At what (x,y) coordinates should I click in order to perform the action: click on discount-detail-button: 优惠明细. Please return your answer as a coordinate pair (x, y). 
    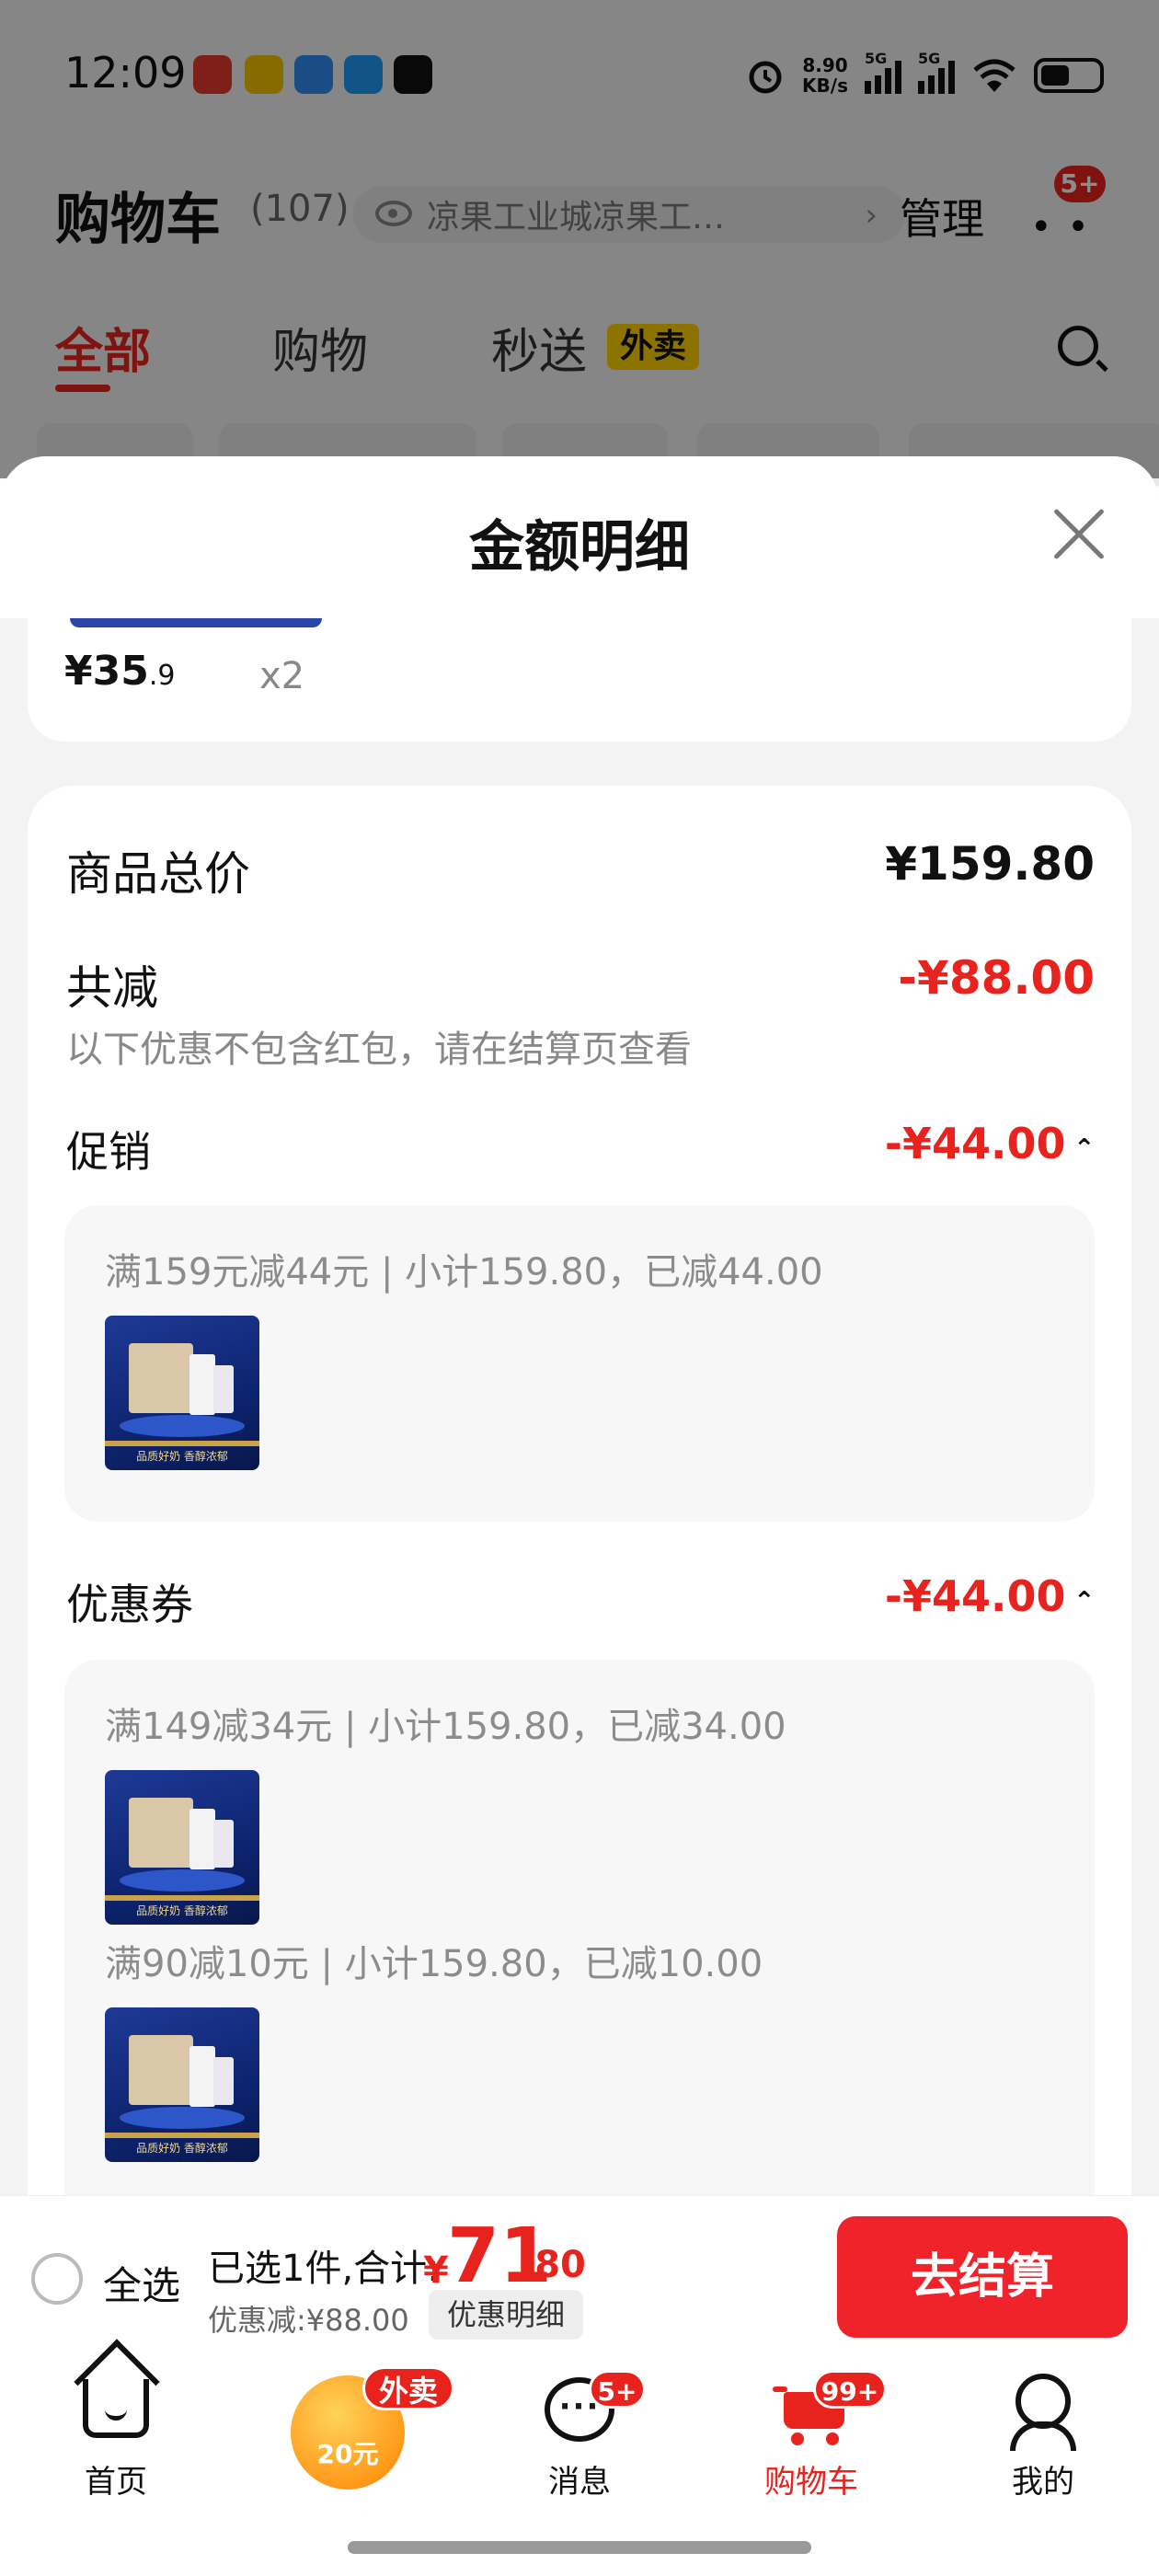
    Looking at the image, I should click on (506, 2315).